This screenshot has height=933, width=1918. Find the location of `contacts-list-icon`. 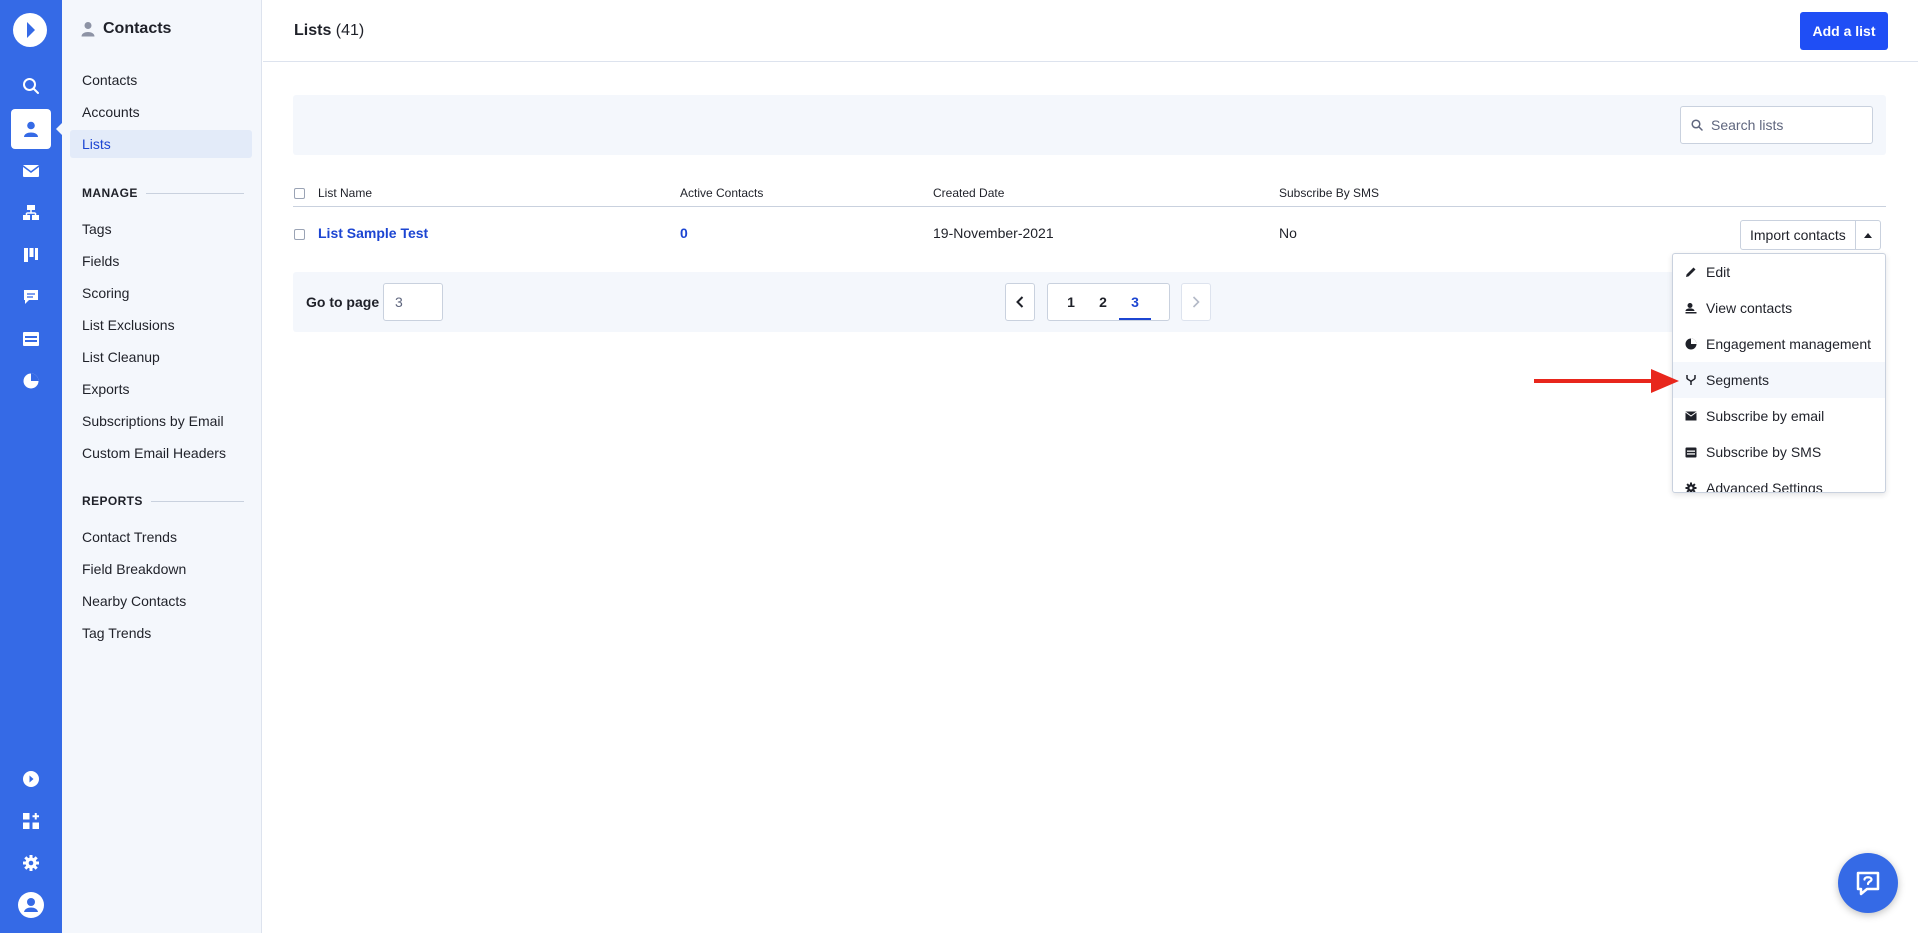

contacts-list-icon is located at coordinates (1691, 308).